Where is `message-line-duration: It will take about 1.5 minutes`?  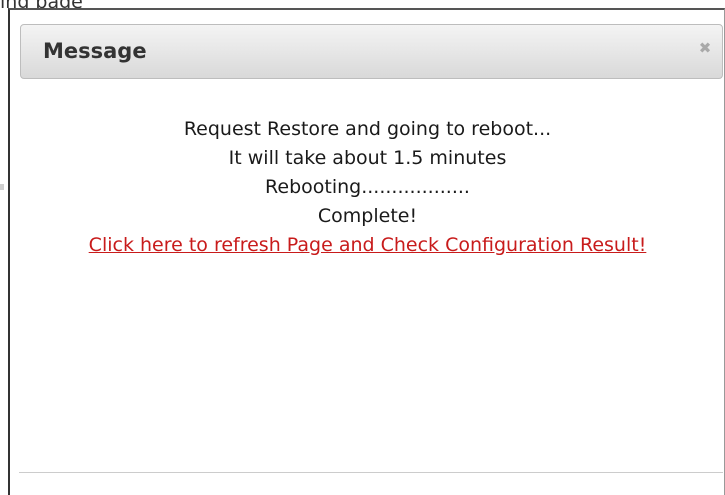
message-line-duration: It will take about 1.5 minutes is located at coordinates (367, 158).